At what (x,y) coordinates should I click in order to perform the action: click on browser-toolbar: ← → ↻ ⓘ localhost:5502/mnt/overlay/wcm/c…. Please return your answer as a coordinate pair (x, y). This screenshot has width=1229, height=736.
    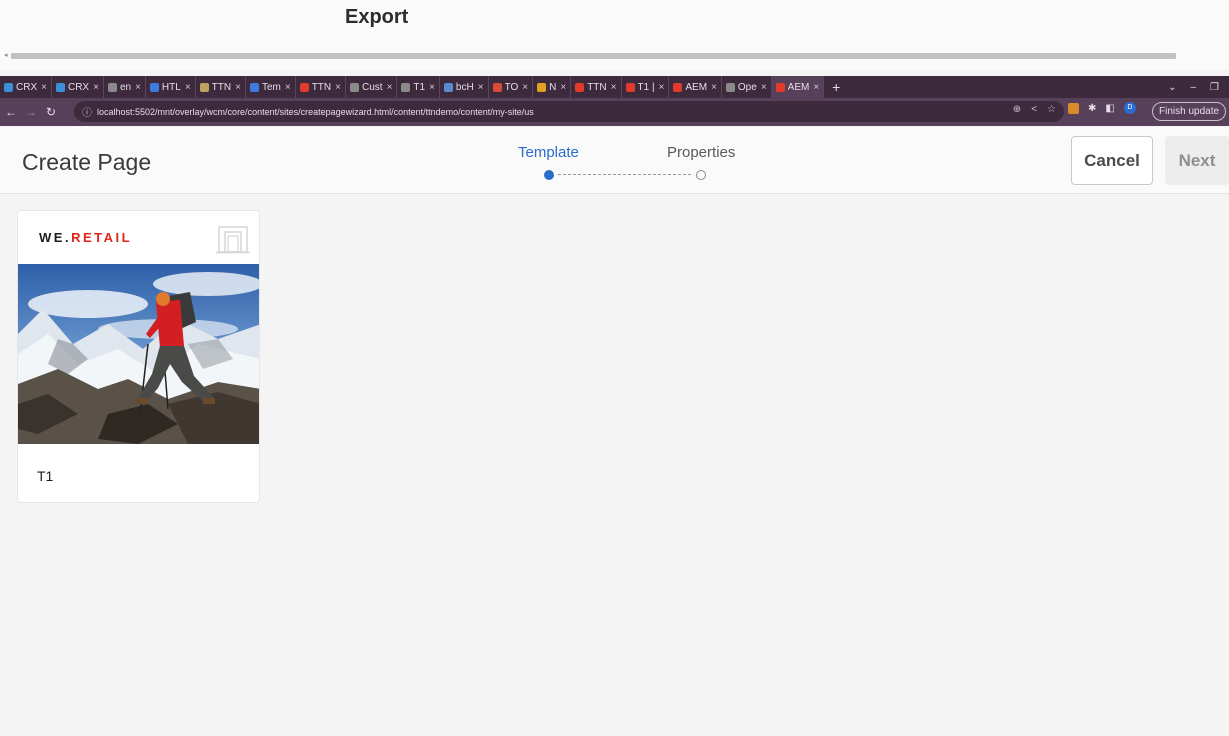
    Looking at the image, I should click on (614, 112).